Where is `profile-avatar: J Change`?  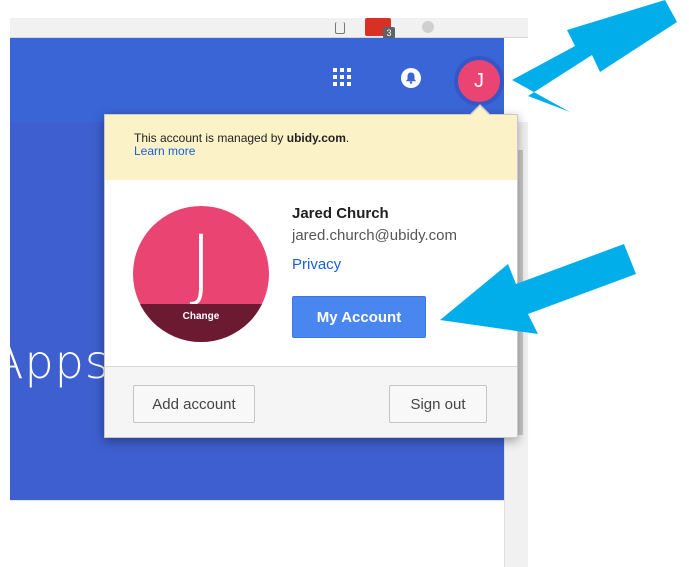
profile-avatar: J Change is located at coordinates (201, 274).